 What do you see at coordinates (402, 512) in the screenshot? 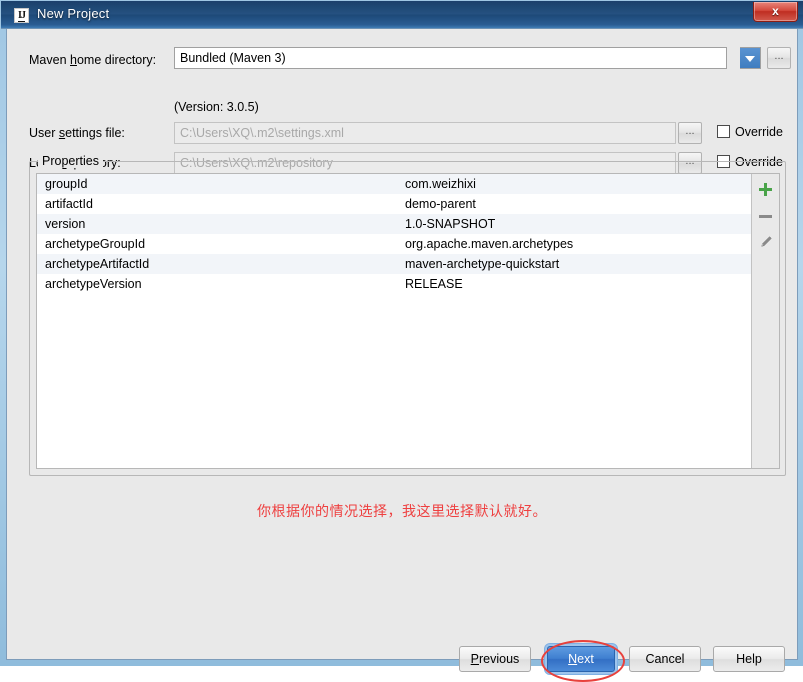
I see `annotation-note: 你根据你的情况选择，我这里选择默认就好。` at bounding box center [402, 512].